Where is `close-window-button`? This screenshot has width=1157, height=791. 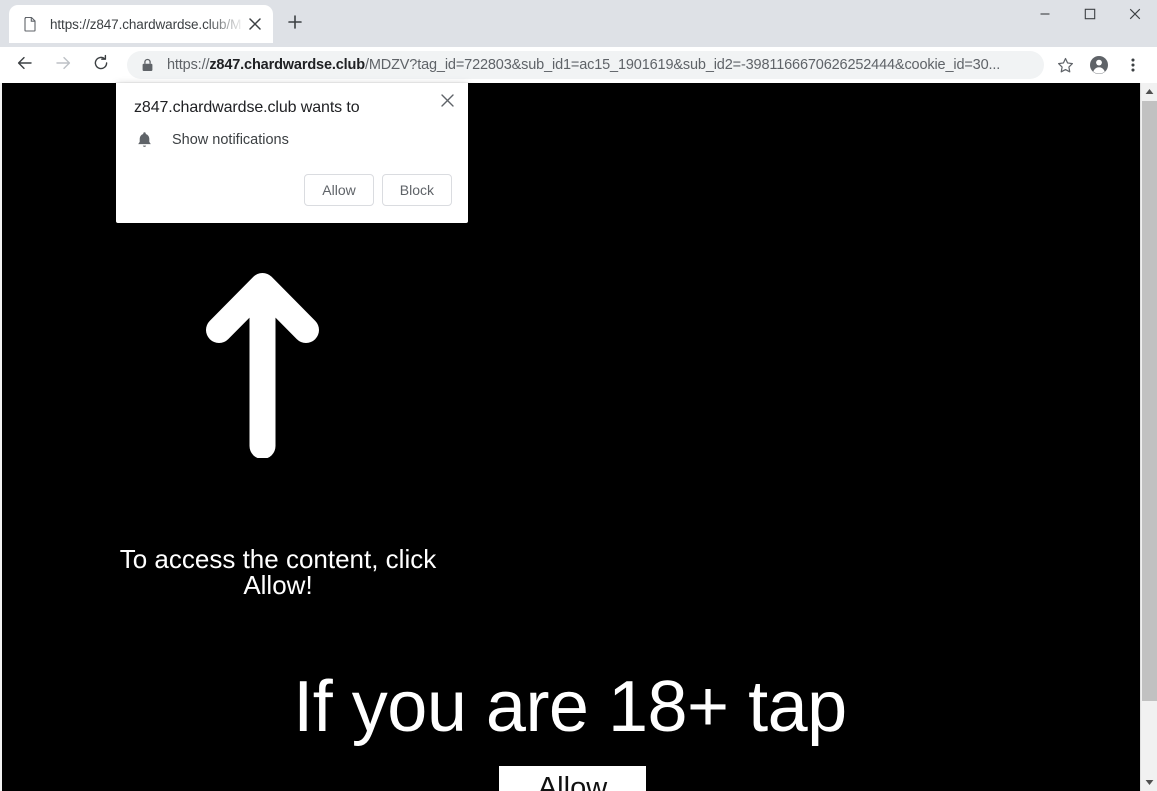
close-window-button is located at coordinates (1134, 16).